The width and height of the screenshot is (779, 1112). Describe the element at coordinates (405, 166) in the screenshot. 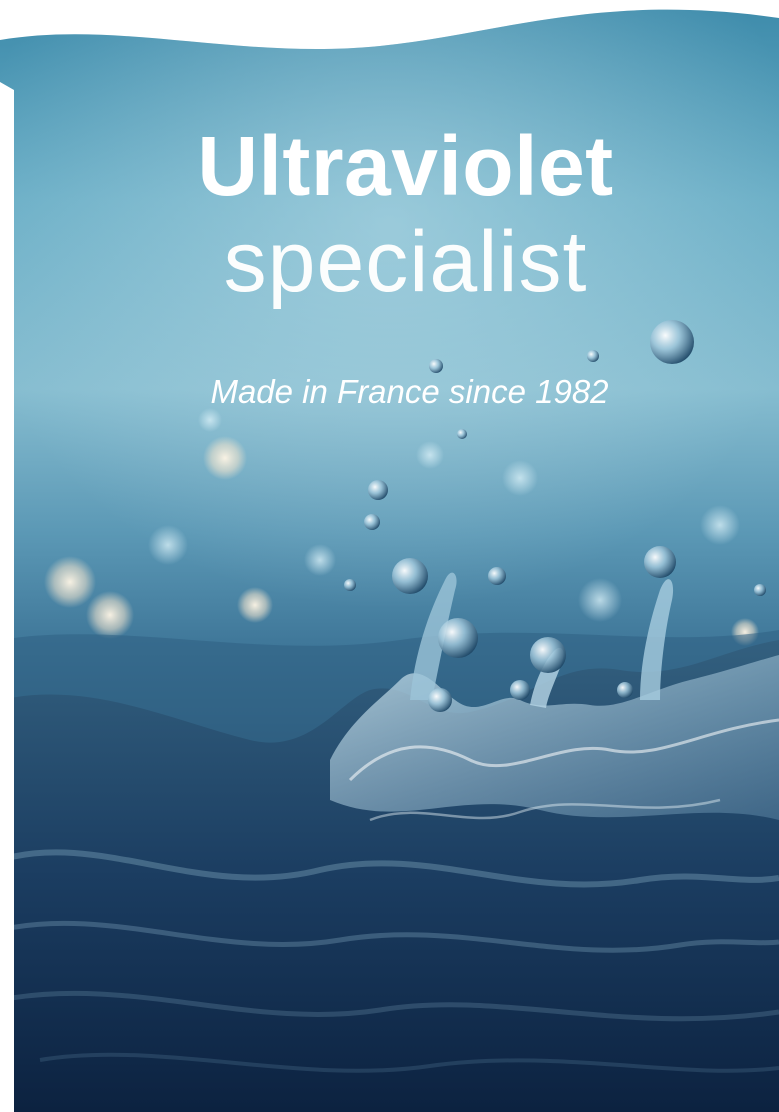

I see `hero-title-bold: Ultraviolet` at that location.